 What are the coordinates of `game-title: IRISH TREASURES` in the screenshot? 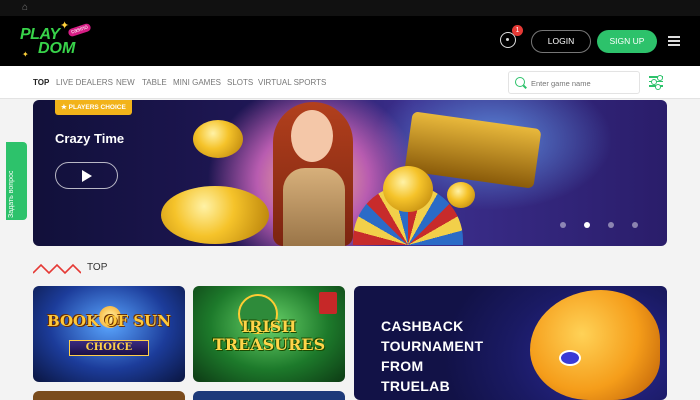 It's located at (269, 335).